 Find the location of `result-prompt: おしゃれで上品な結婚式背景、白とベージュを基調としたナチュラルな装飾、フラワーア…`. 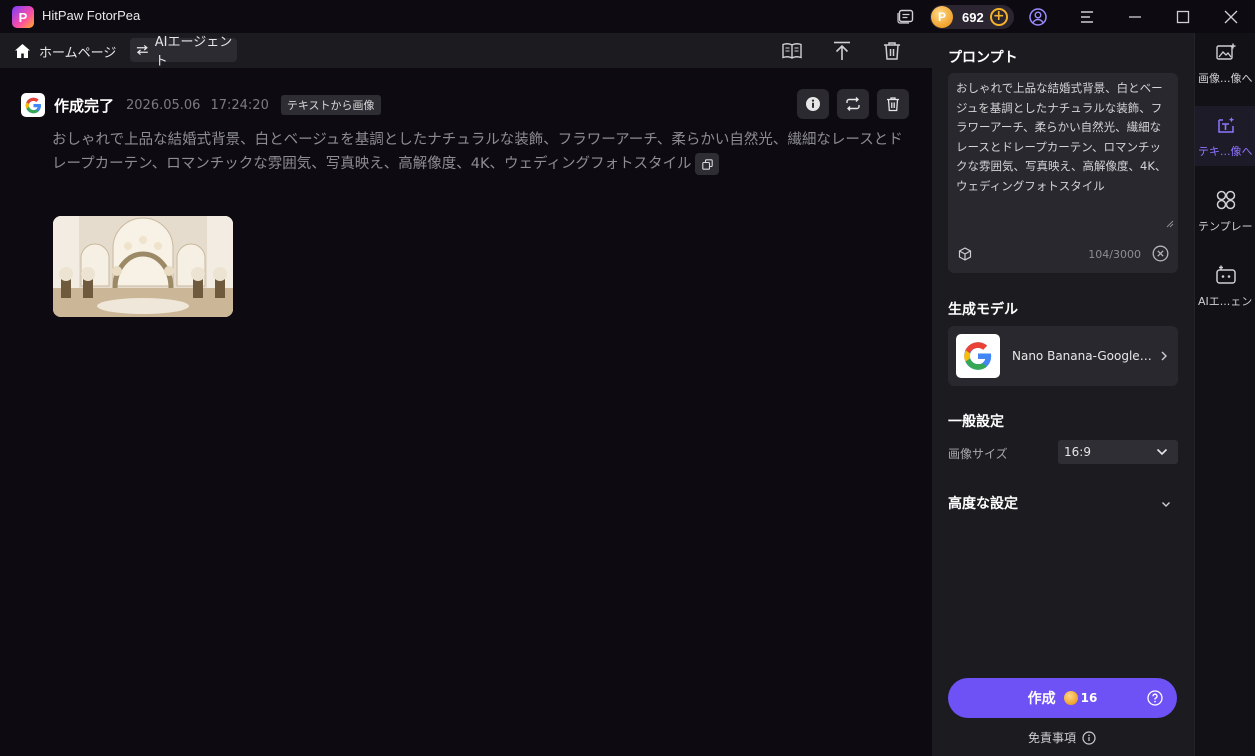

result-prompt: おしゃれで上品な結婚式背景、白とベージュを基調としたナチュラルな装飾、フラワーア… is located at coordinates (482, 152).